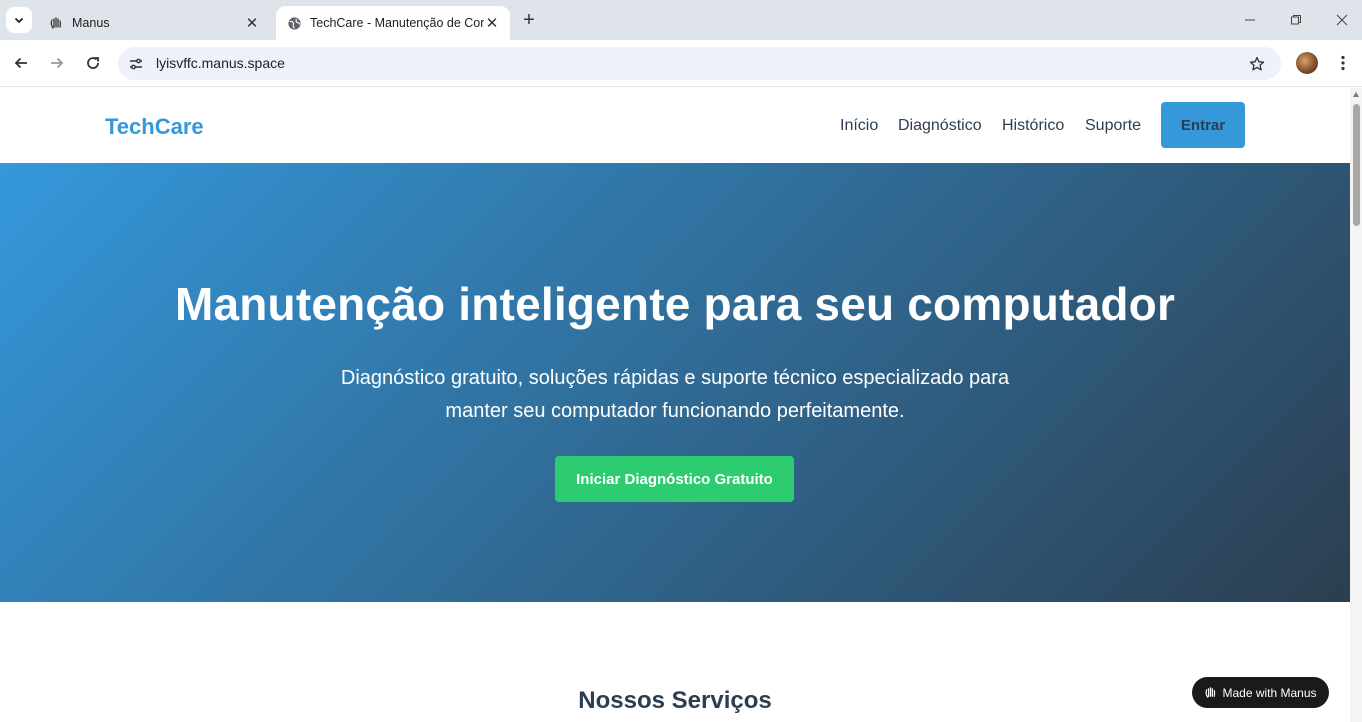 The width and height of the screenshot is (1362, 722). I want to click on site-logo: TechCare, so click(154, 127).